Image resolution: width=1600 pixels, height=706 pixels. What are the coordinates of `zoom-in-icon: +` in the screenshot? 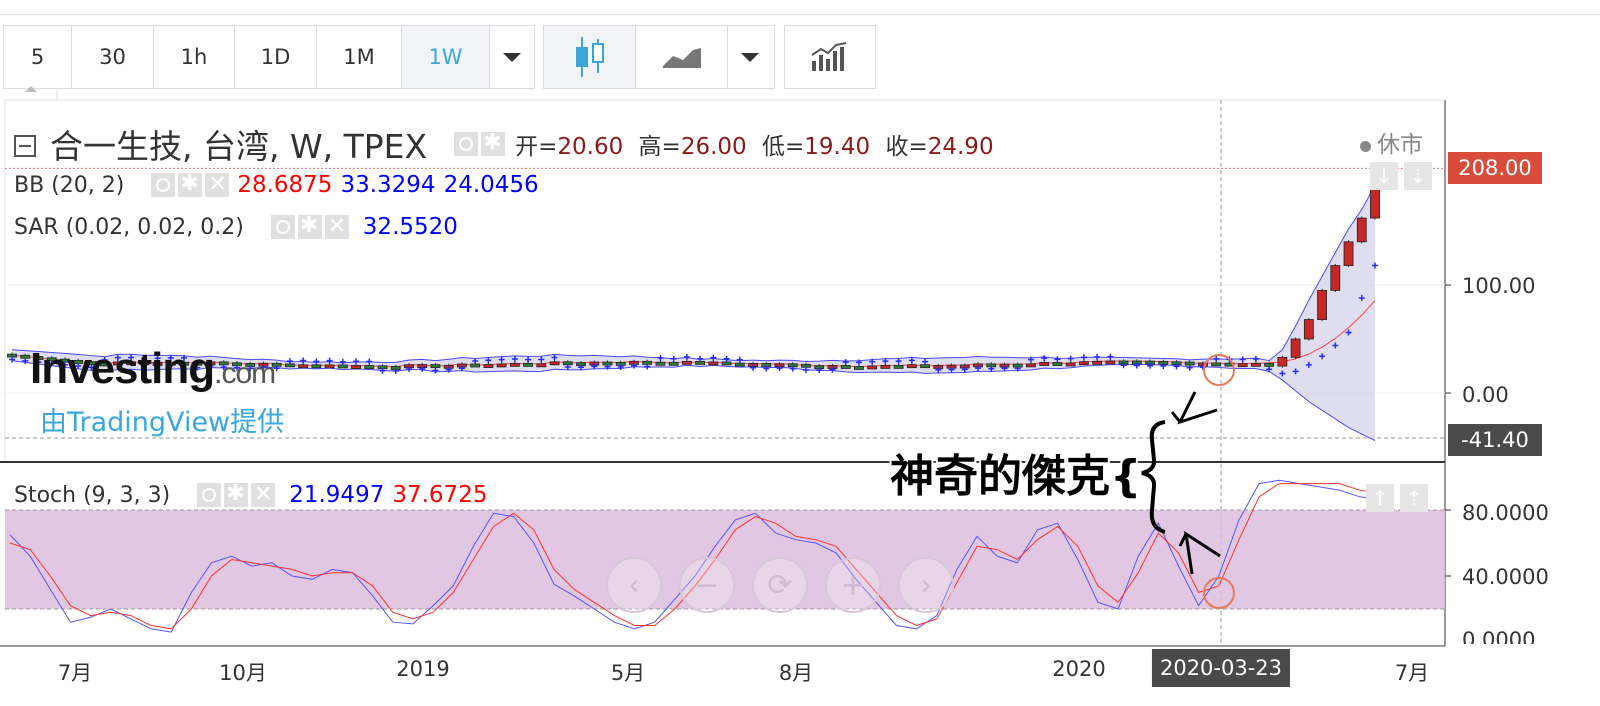 It's located at (853, 585).